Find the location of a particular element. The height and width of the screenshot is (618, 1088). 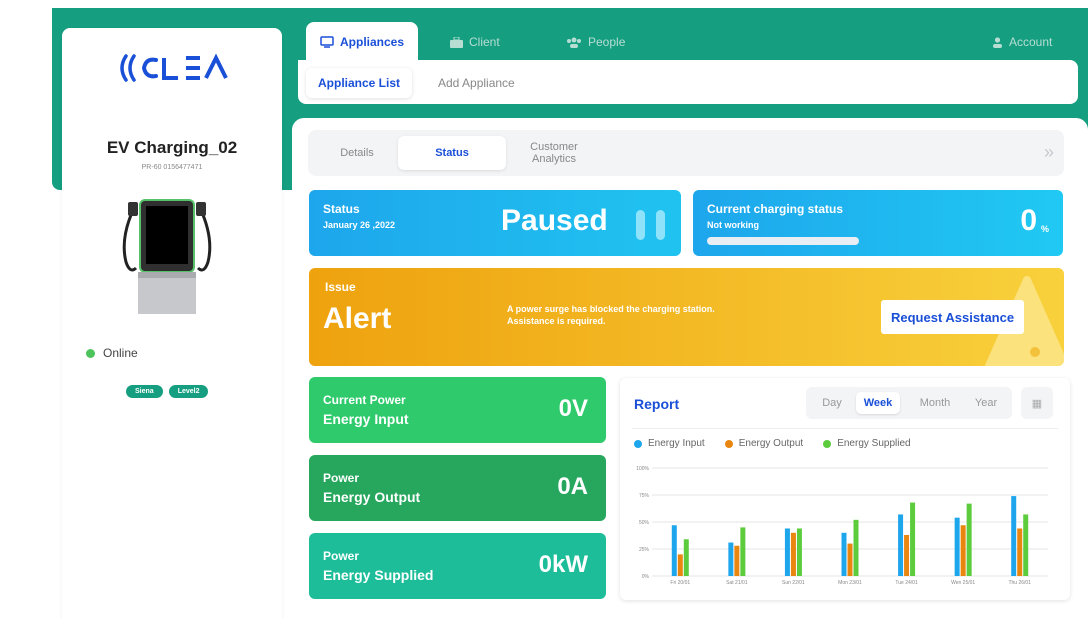

charging-subtitle: Not working is located at coordinates (733, 225).